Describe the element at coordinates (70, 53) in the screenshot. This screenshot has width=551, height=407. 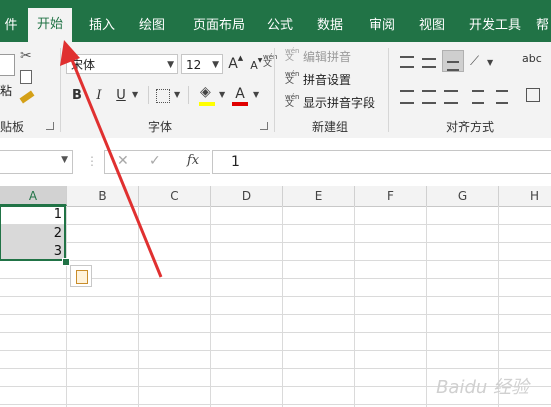
I see `annotation-arrow-head` at that location.